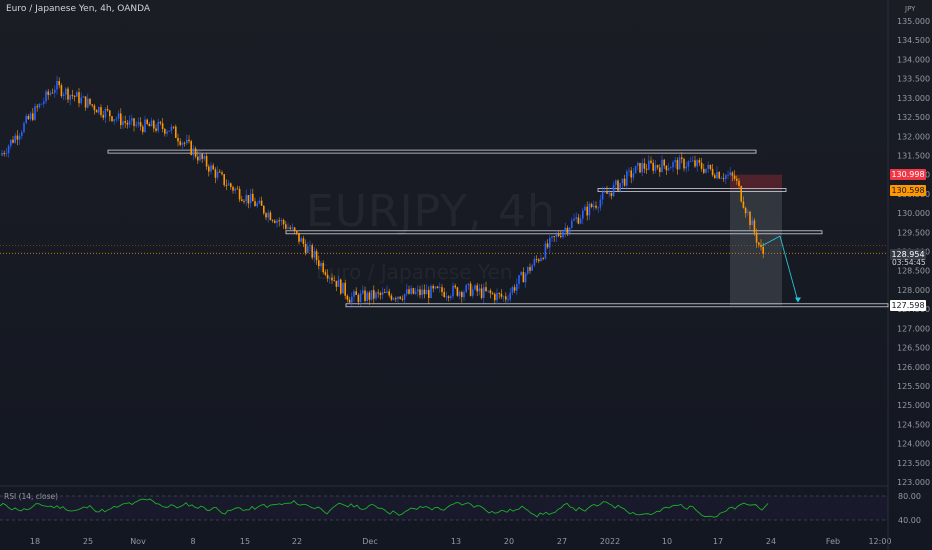 The height and width of the screenshot is (550, 932). Describe the element at coordinates (913, 21) in the screenshot. I see `y-tick-label: 135.000` at that location.